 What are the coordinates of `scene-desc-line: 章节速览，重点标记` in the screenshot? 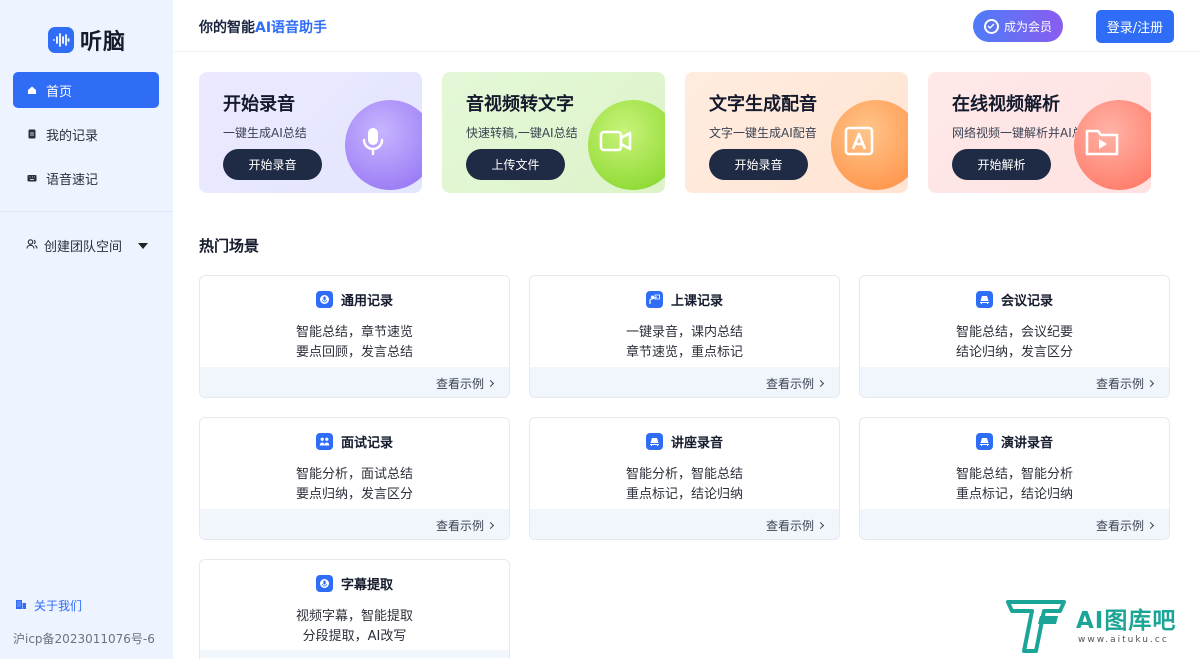 It's located at (684, 352).